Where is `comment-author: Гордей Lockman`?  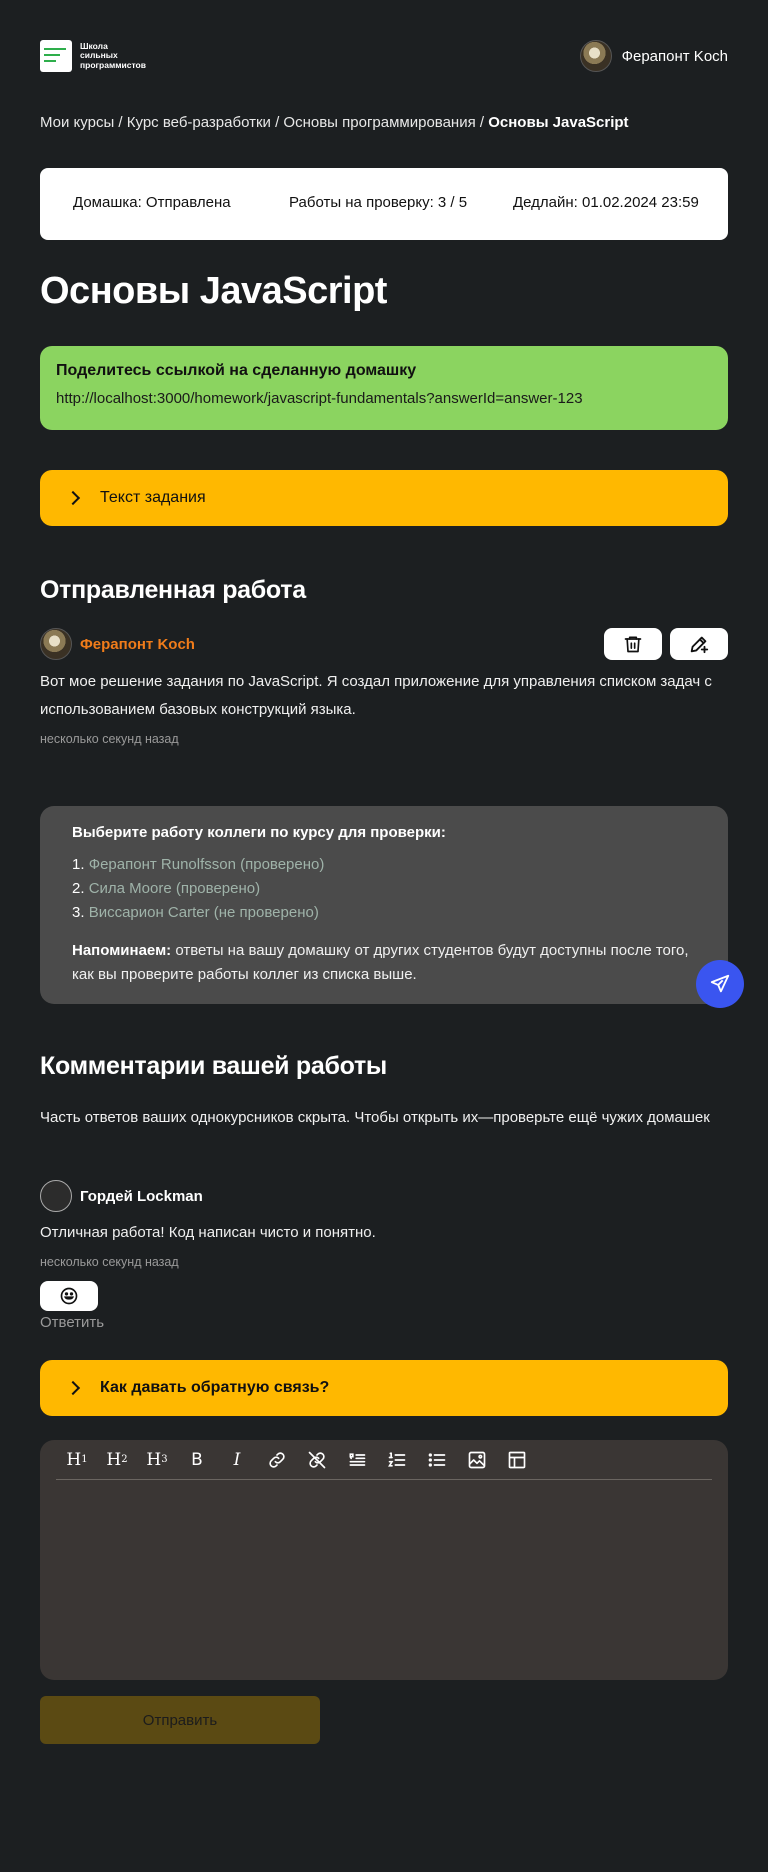
comment-author: Гордей Lockman is located at coordinates (141, 1196).